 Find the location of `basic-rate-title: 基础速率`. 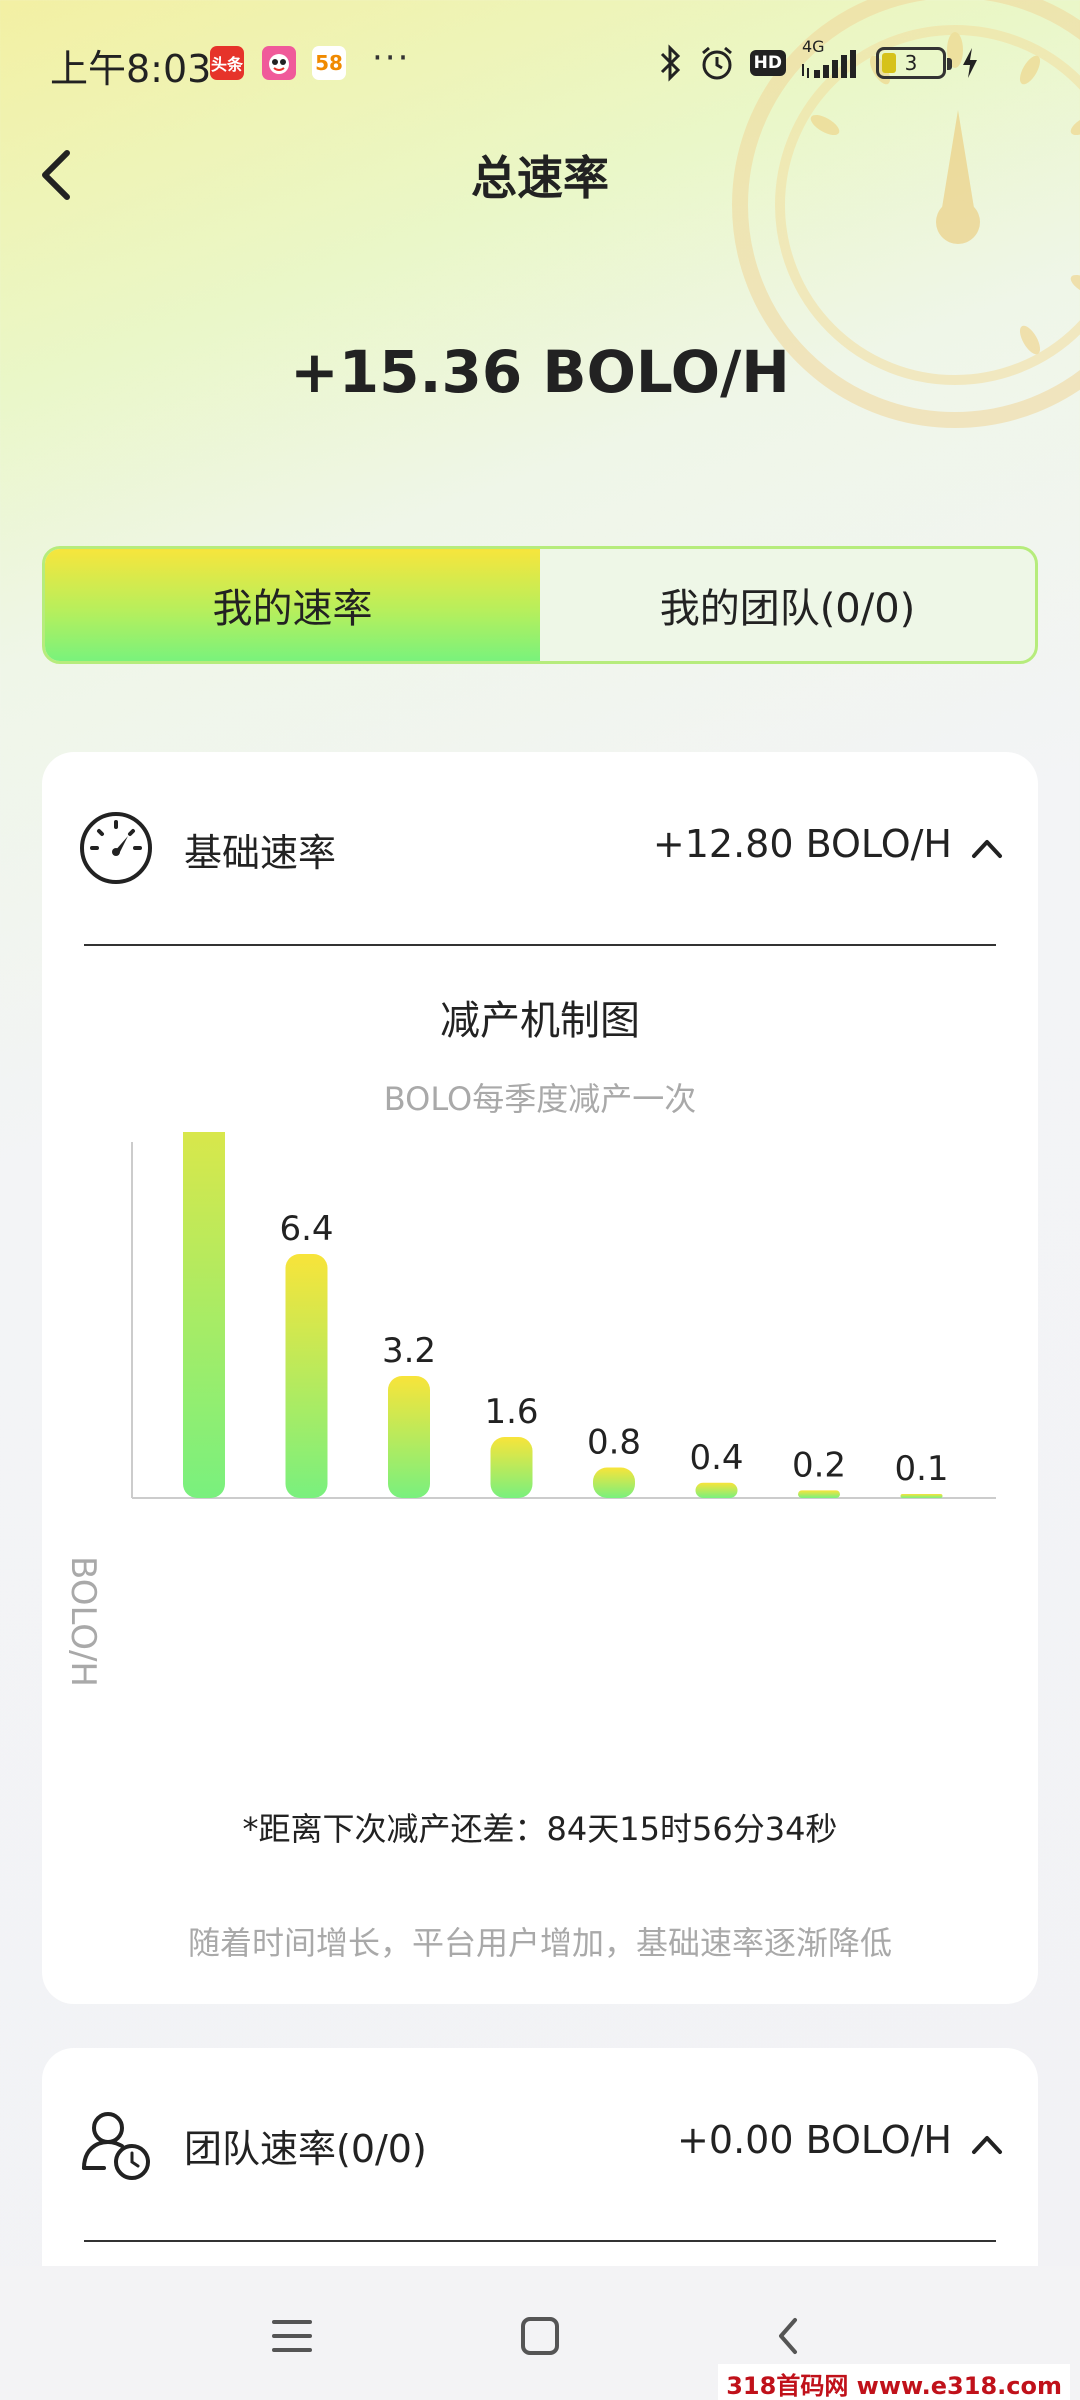

basic-rate-title: 基础速率 is located at coordinates (260, 853).